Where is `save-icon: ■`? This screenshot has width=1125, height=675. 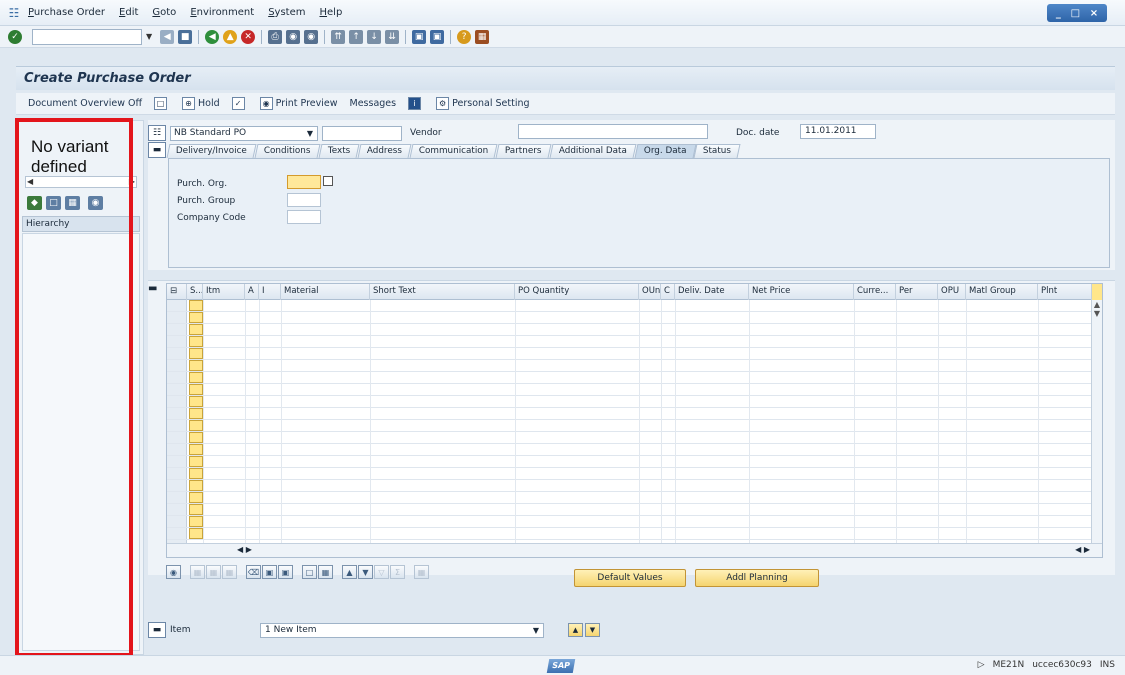
save-icon: ■ is located at coordinates (185, 36).